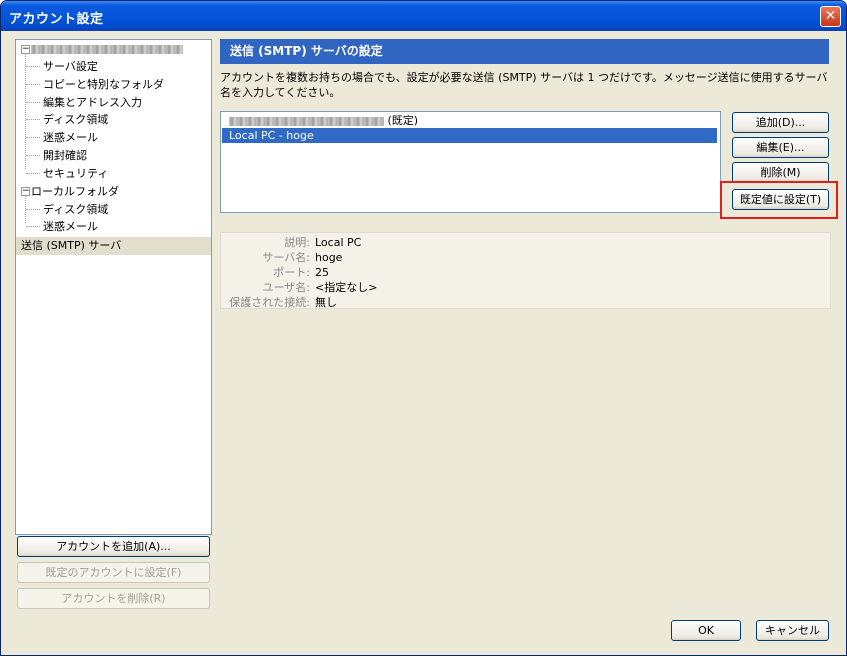  I want to click on tree-item-copies-folders: コピーと特別なフォルダ, so click(103, 84).